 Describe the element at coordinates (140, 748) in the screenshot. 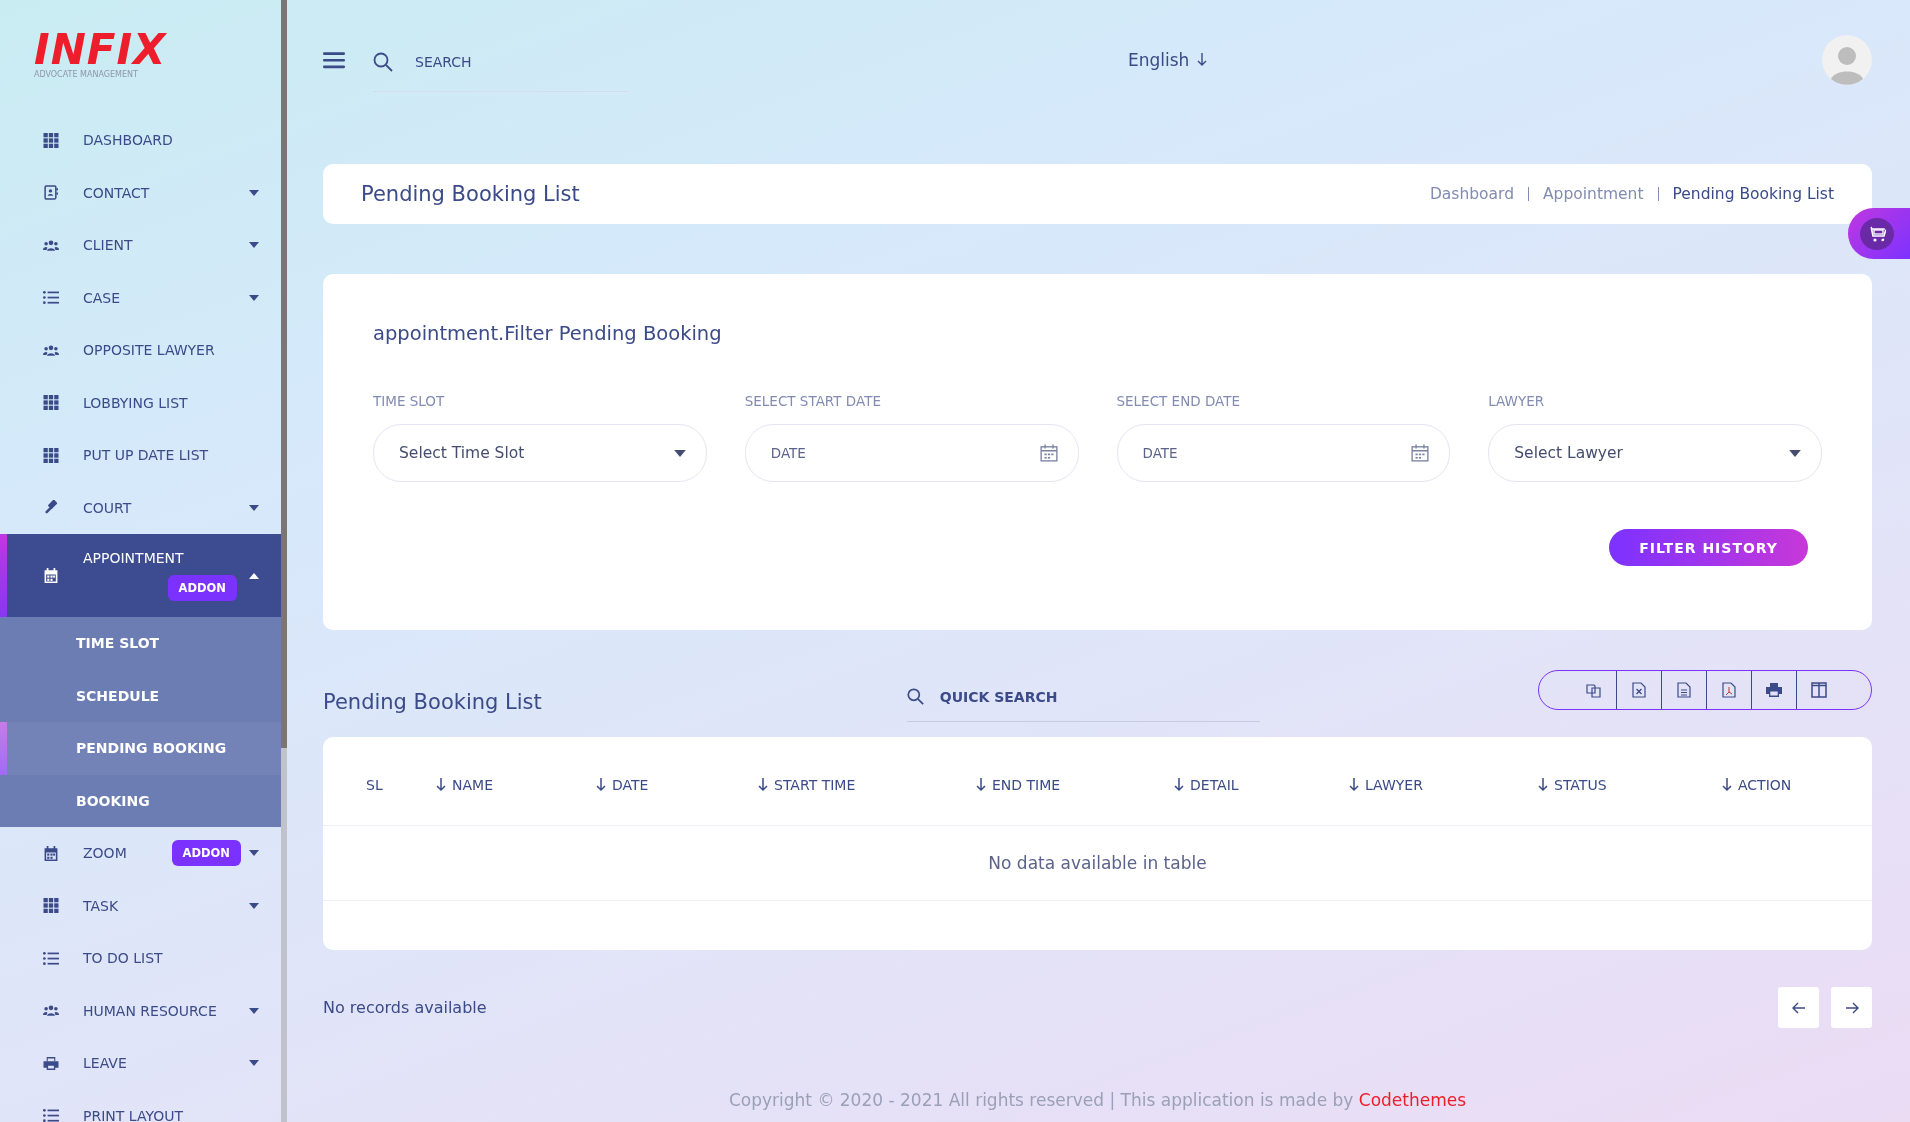

I see `submenu-item: PENDING BOOKING` at that location.